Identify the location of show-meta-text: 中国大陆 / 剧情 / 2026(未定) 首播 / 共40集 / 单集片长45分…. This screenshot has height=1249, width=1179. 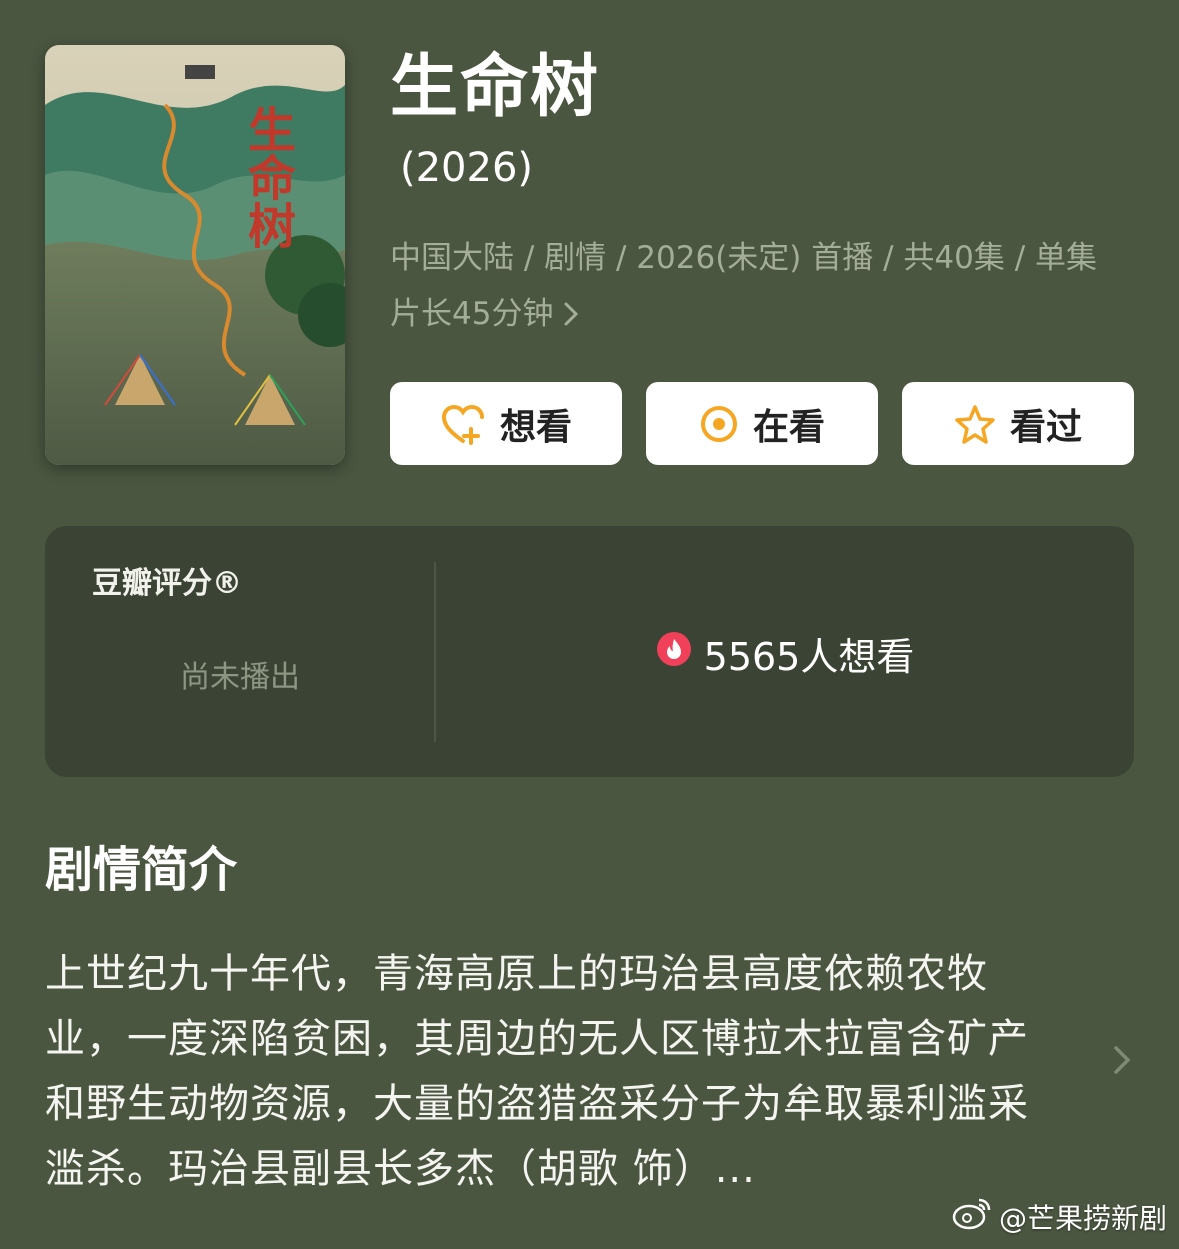
(743, 286).